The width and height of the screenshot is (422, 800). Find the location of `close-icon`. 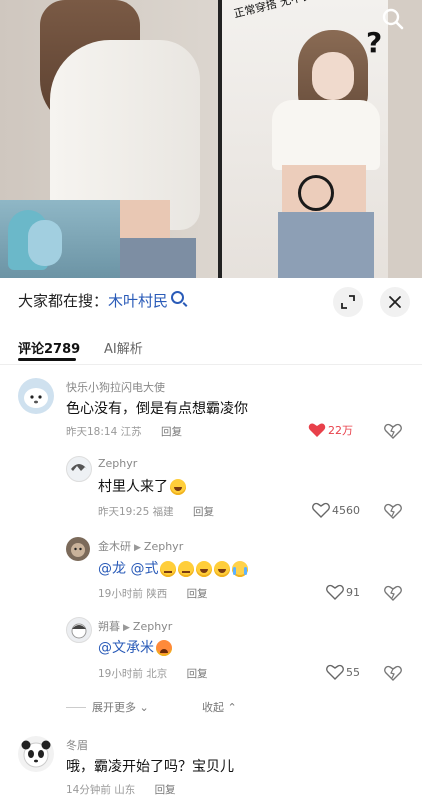

close-icon is located at coordinates (395, 302).